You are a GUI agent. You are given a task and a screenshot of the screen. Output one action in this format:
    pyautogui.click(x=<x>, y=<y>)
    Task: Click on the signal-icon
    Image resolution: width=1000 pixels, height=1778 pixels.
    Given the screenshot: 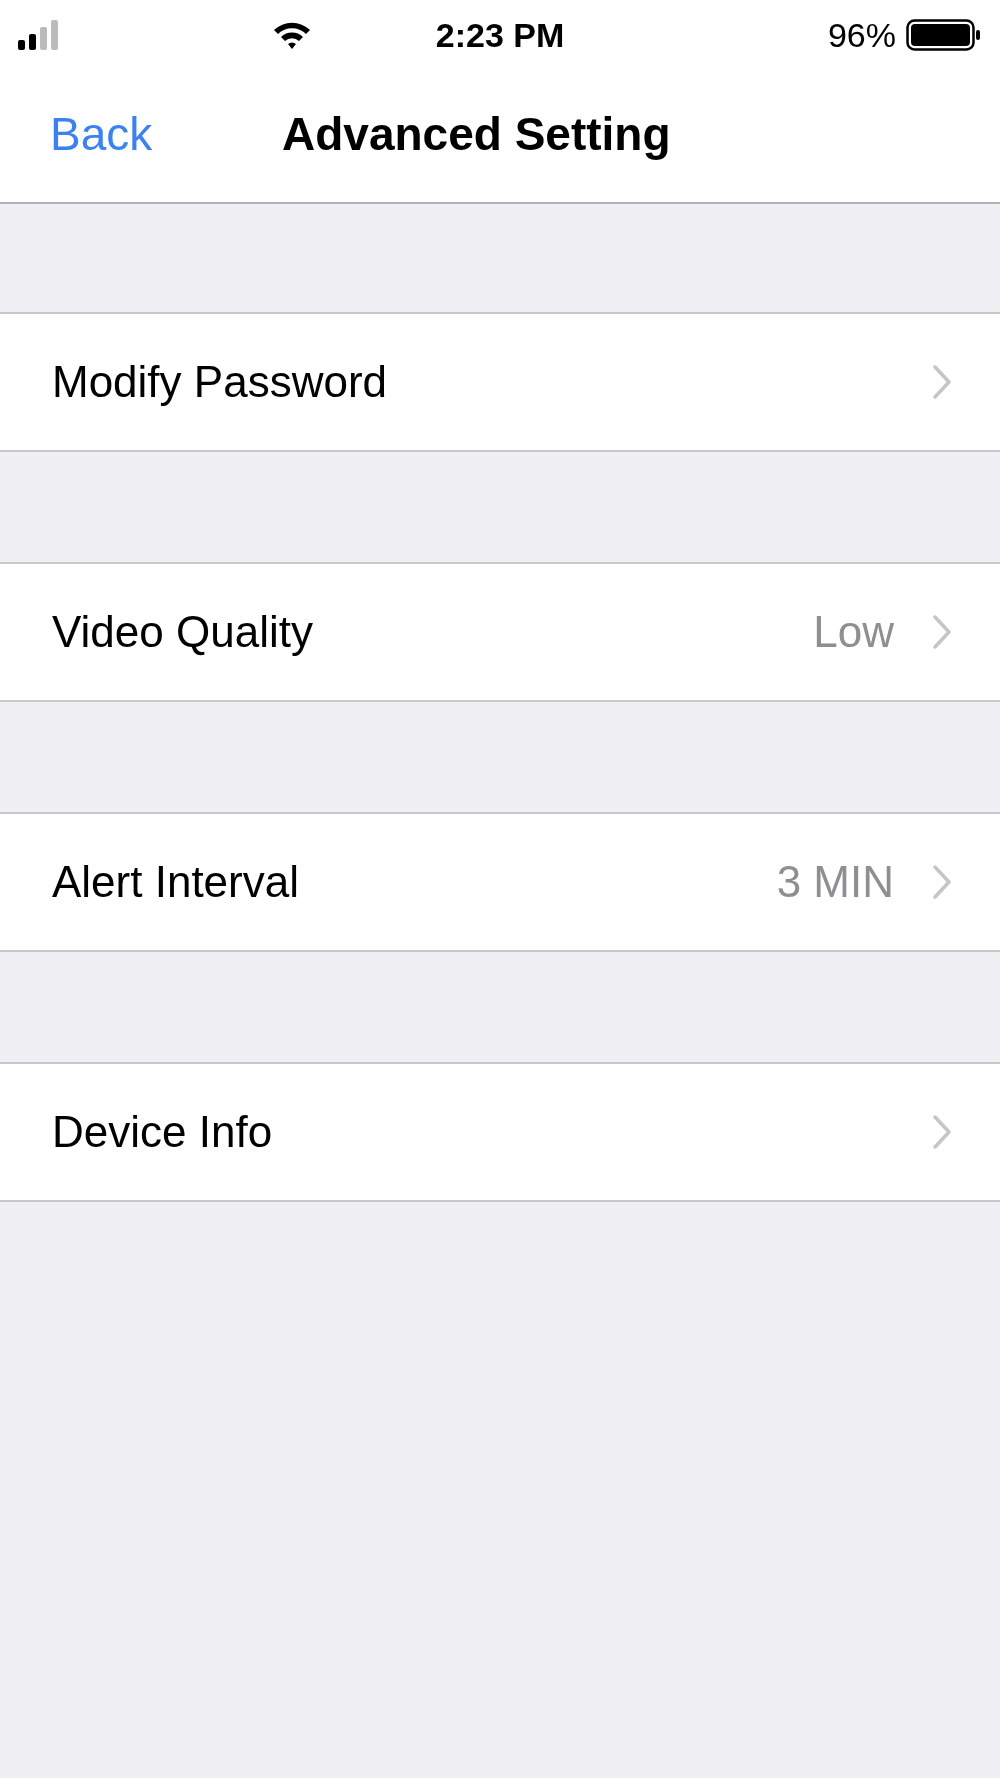 What is the action you would take?
    pyautogui.click(x=39, y=35)
    